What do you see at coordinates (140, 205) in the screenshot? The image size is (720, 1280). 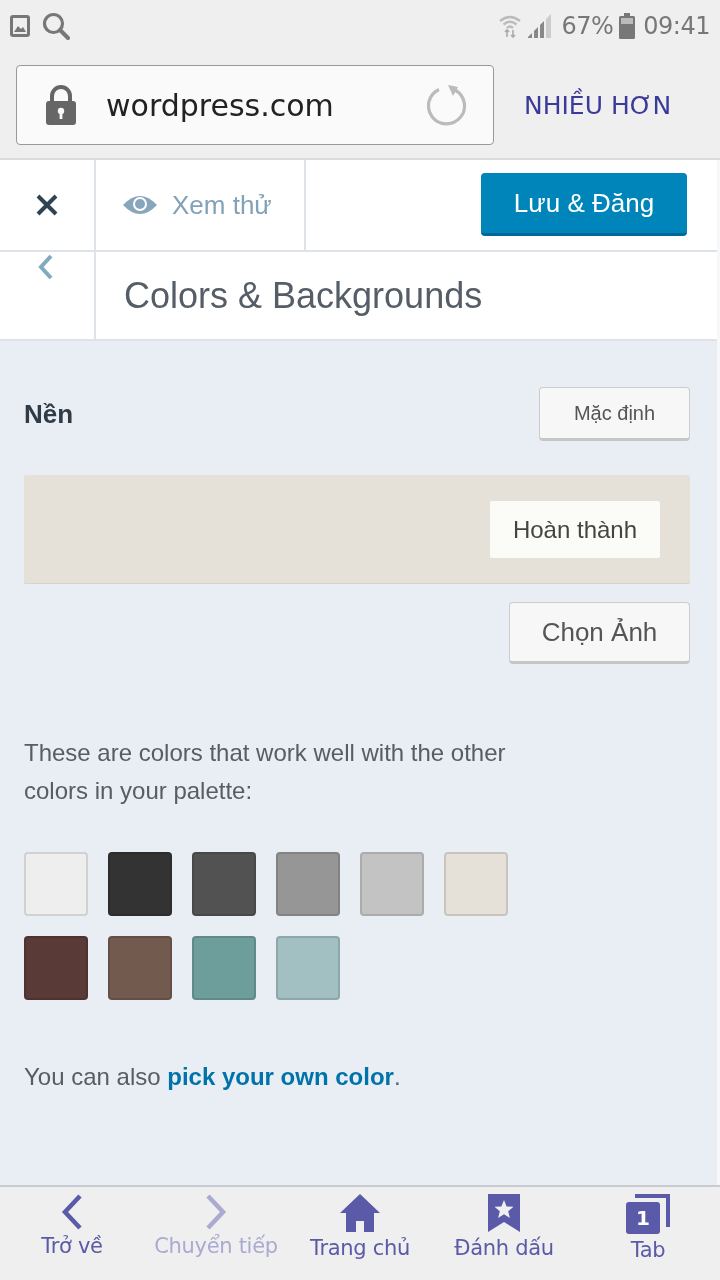 I see `eye-icon` at bounding box center [140, 205].